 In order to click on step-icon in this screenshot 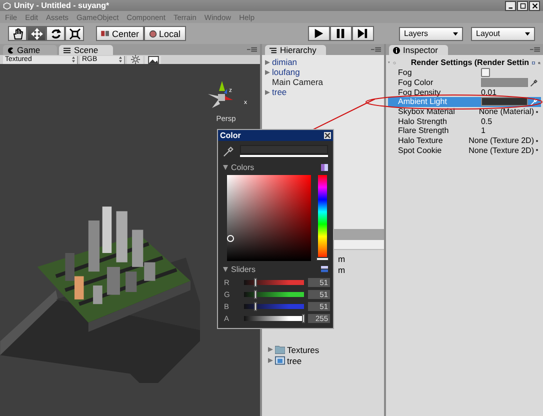, I will do `click(362, 33)`.